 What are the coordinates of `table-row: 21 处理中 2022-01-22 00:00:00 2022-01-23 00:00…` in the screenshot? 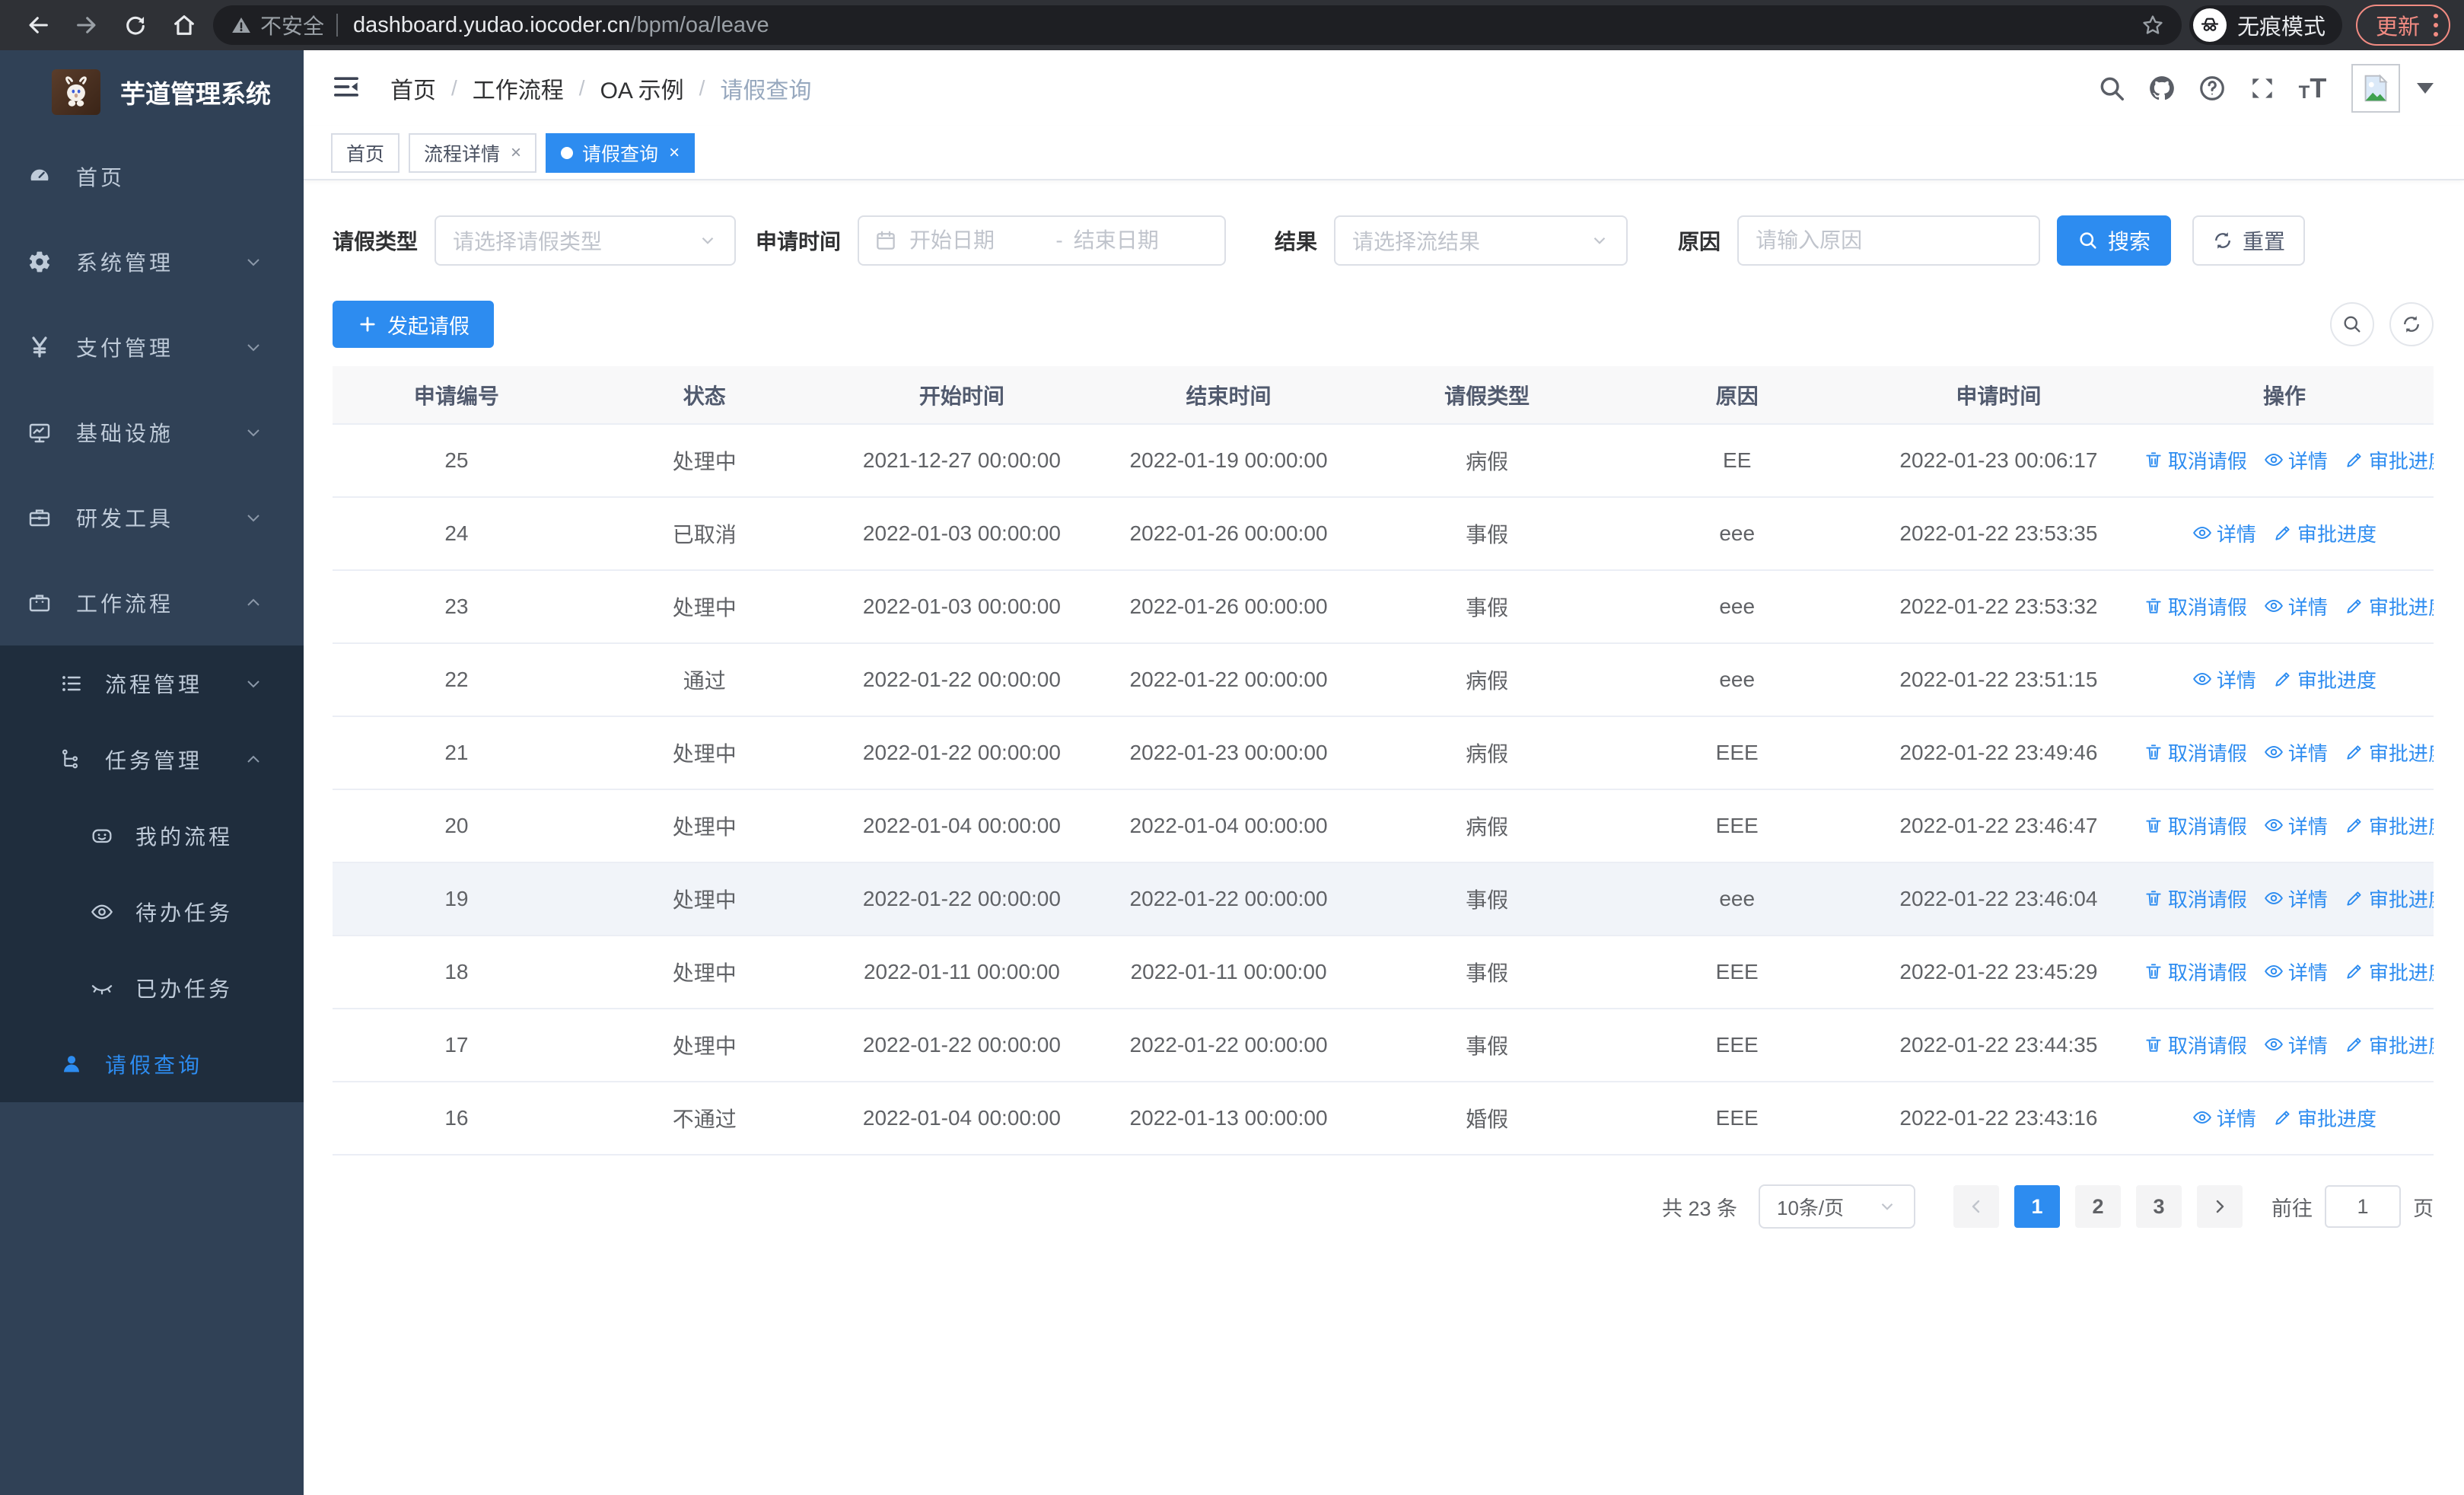 It's located at (1383, 753).